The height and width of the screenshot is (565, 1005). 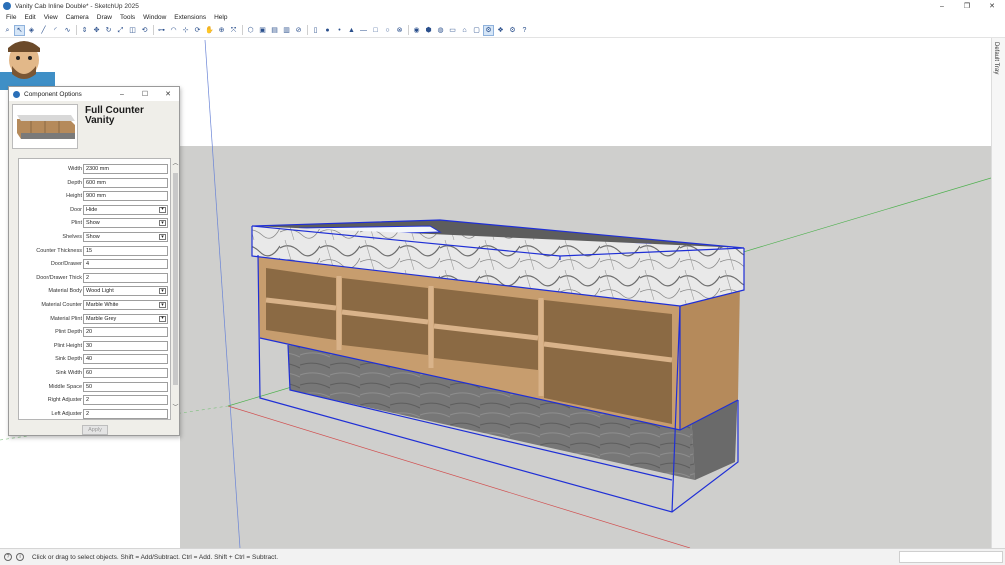 I want to click on iso-view-icon: ⬡, so click(x=250, y=30).